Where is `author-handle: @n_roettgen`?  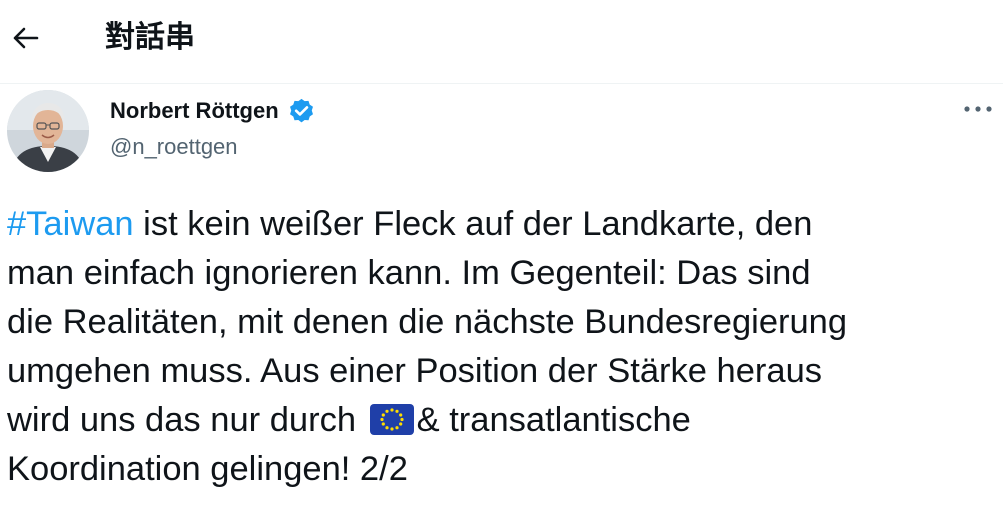 author-handle: @n_roettgen is located at coordinates (174, 147).